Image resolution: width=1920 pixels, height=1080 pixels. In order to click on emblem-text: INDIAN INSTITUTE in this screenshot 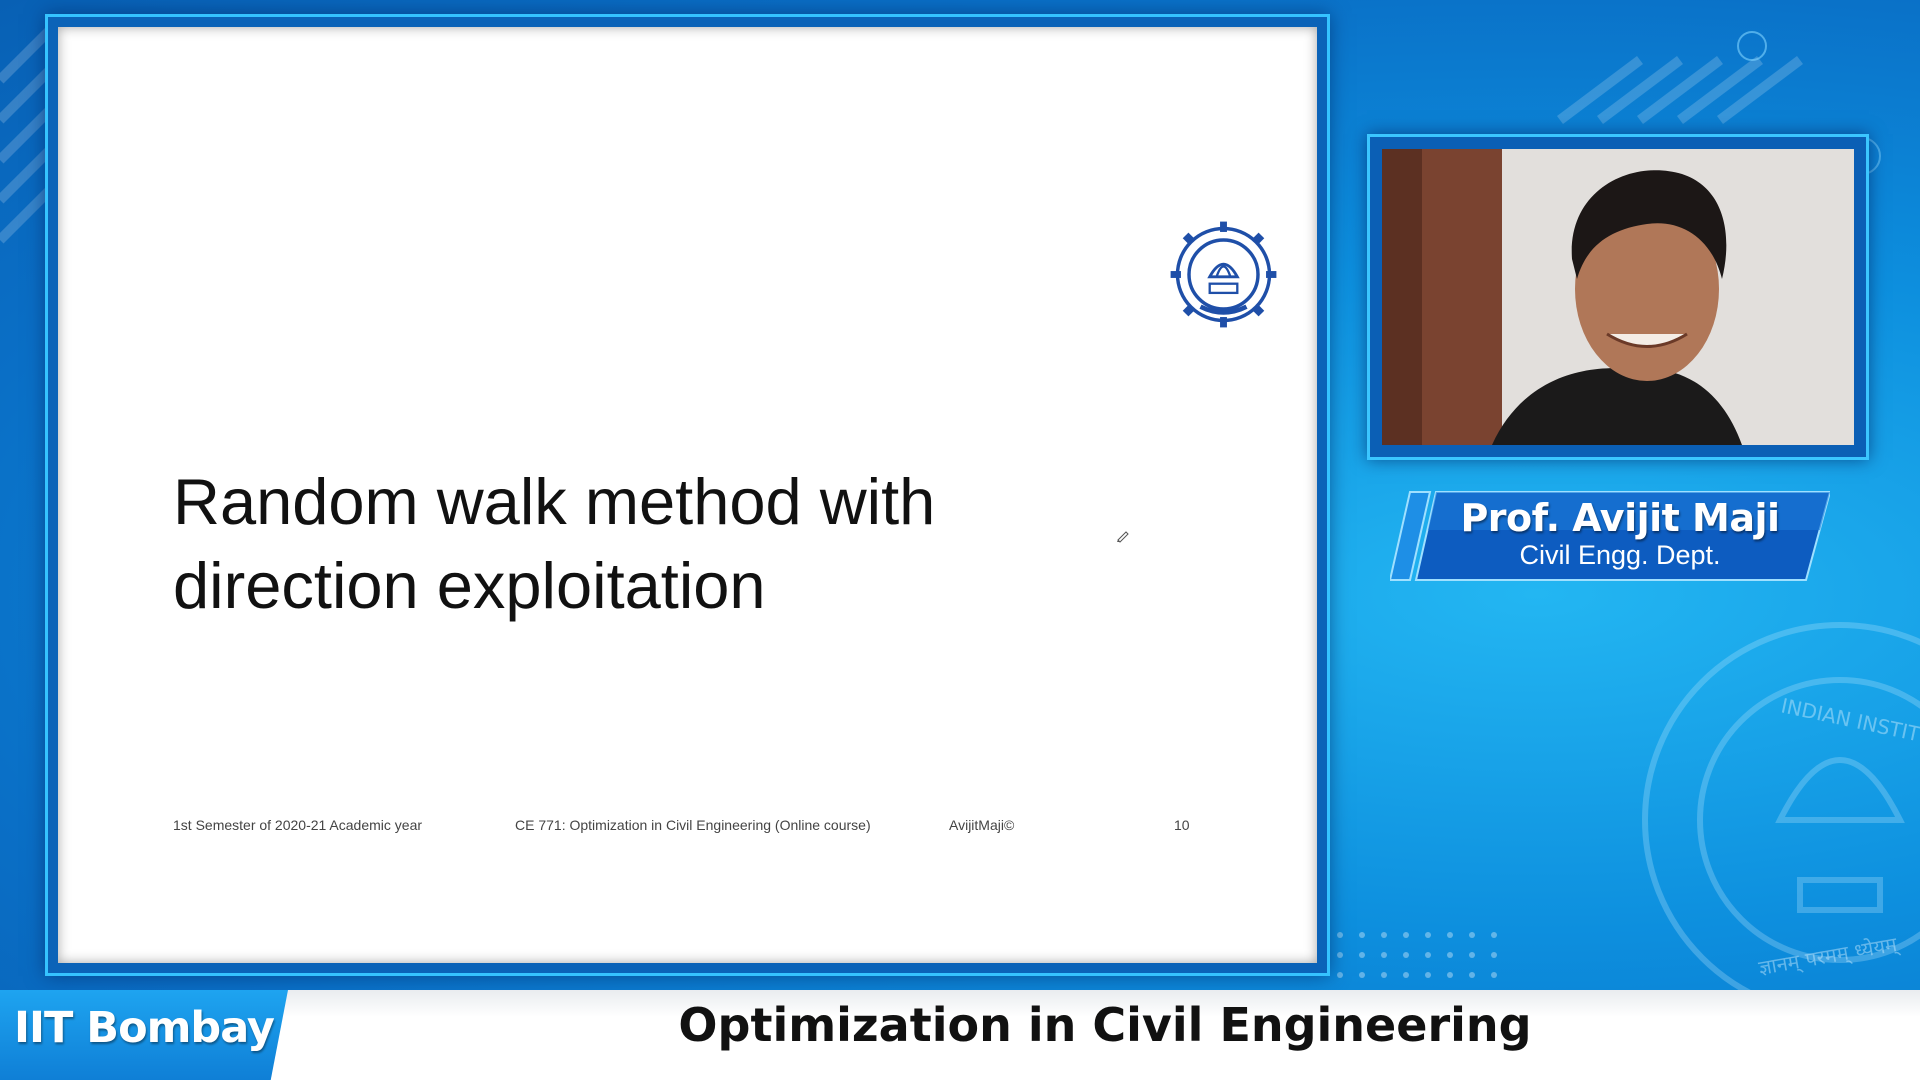, I will do `click(1849, 723)`.